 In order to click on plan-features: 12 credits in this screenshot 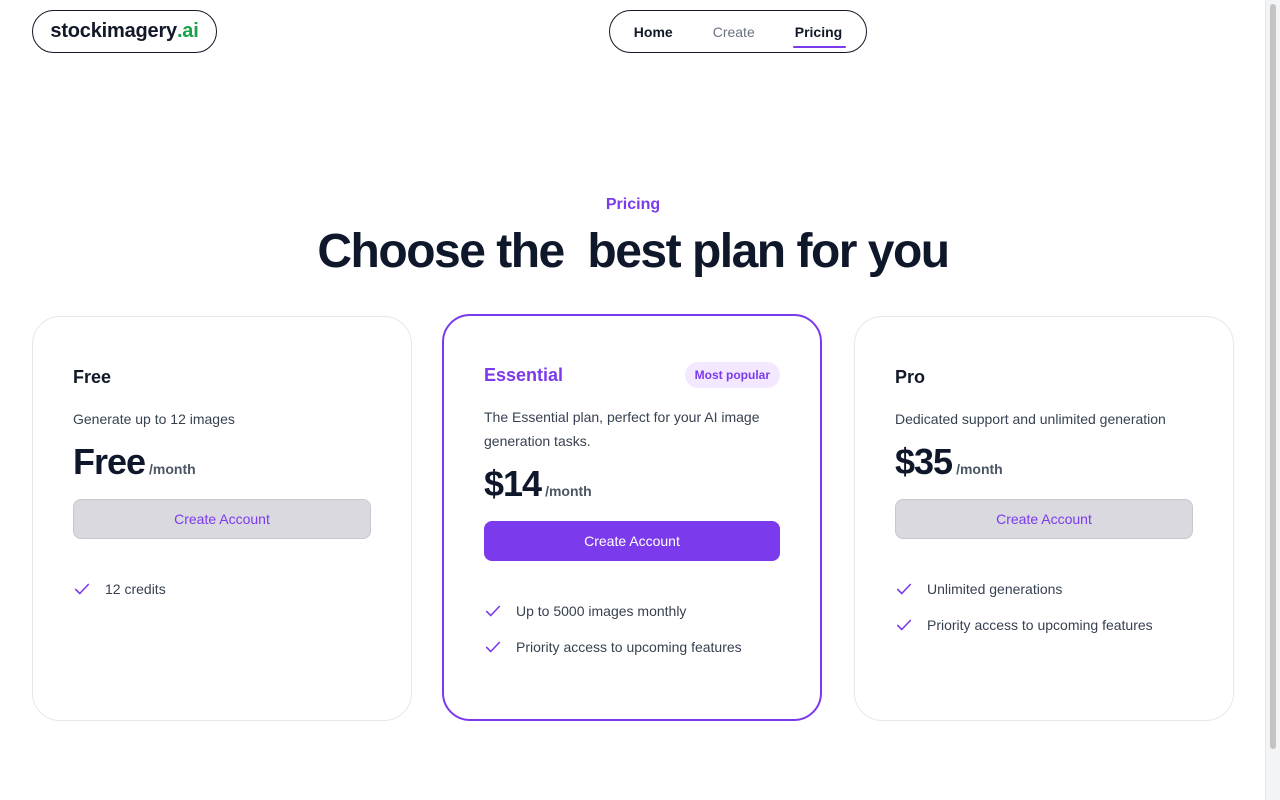, I will do `click(222, 589)`.